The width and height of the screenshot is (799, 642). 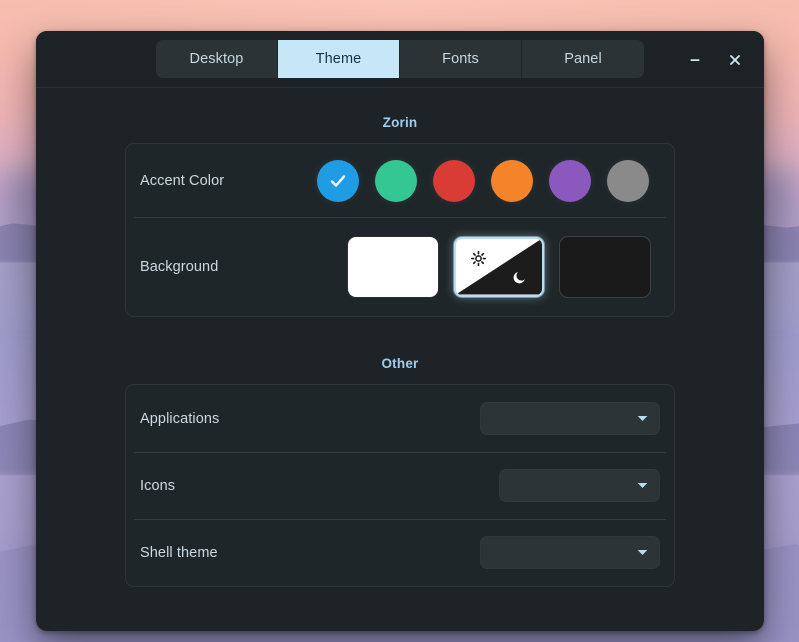 What do you see at coordinates (454, 180) in the screenshot?
I see `accent-swatch-red` at bounding box center [454, 180].